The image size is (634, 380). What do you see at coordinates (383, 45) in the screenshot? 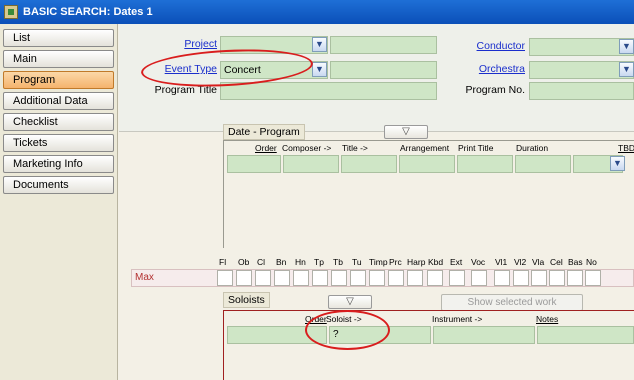
I see `project-description-field` at bounding box center [383, 45].